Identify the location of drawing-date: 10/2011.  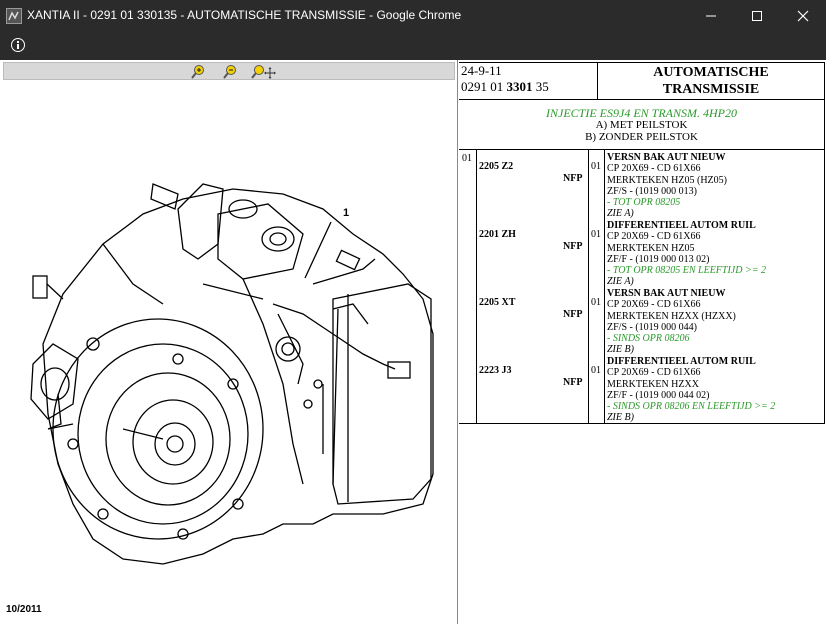
(24, 609).